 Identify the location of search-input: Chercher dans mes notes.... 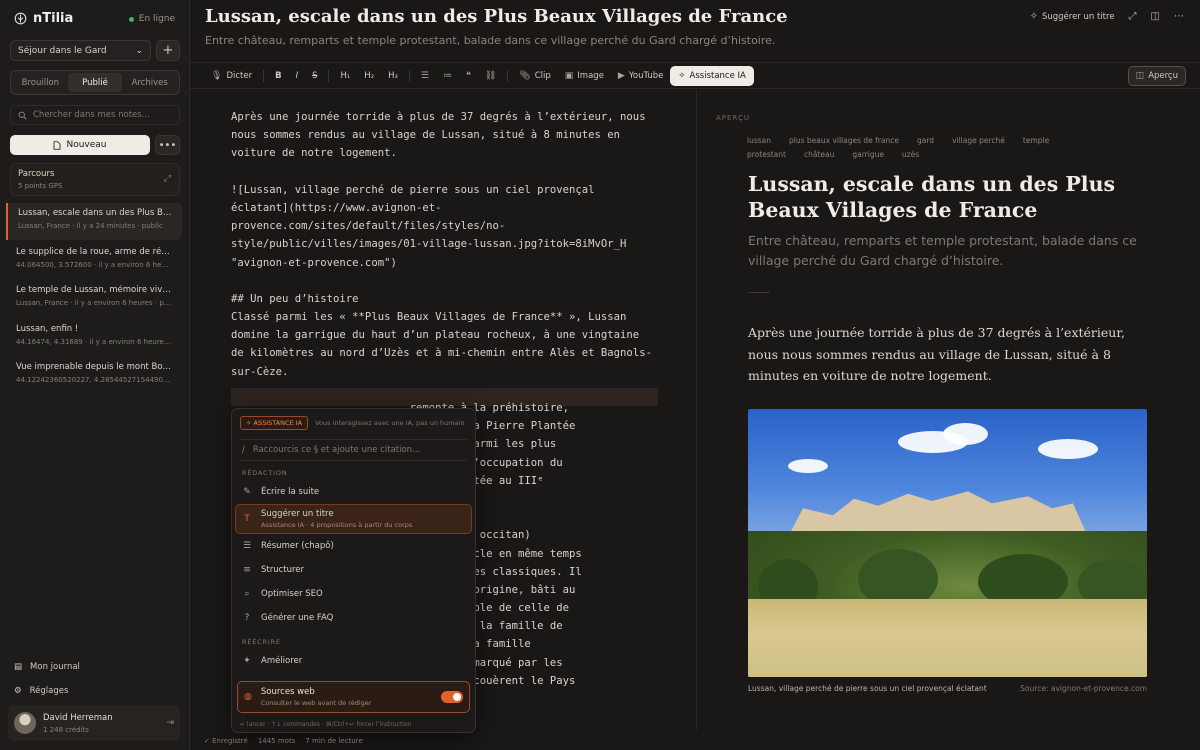
(91, 115).